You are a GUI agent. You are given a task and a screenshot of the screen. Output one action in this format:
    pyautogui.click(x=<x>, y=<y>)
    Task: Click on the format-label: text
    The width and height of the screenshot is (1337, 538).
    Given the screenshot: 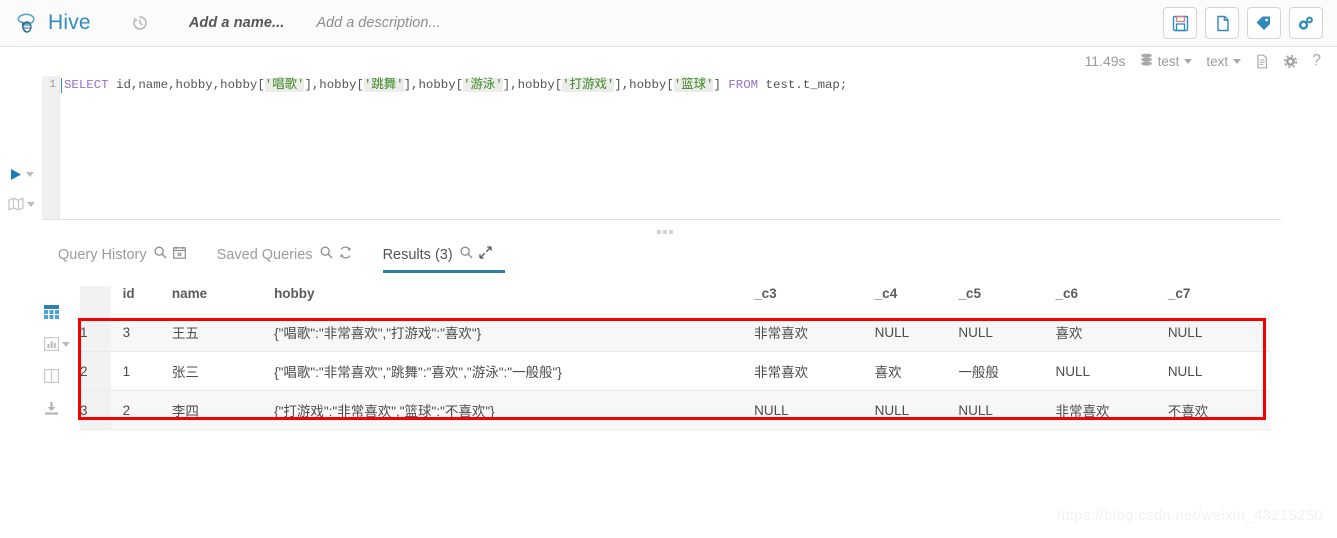 What is the action you would take?
    pyautogui.click(x=1217, y=61)
    